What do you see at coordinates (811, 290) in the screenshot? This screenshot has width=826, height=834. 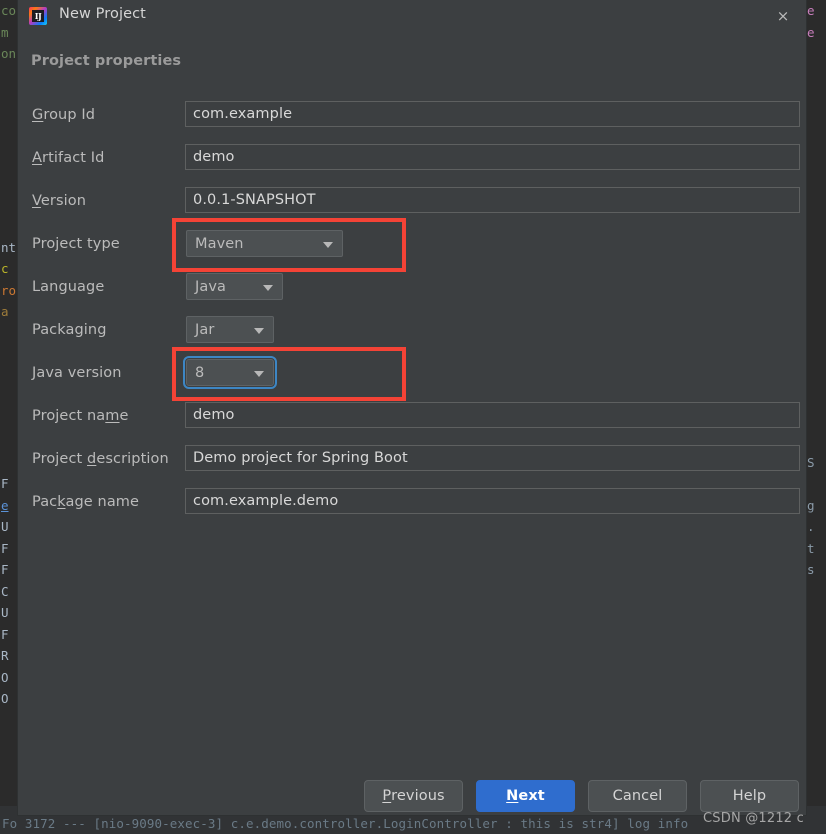 I see `ide-background-right-code: ee S g.ts` at bounding box center [811, 290].